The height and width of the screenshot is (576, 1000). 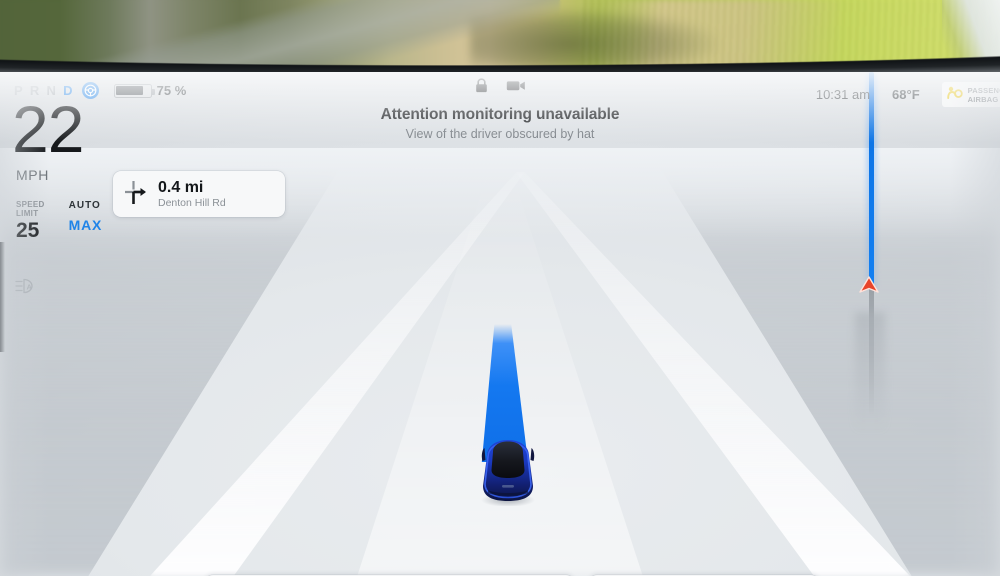 I want to click on speed-limit-label-line2: LIMIT, so click(x=27, y=214).